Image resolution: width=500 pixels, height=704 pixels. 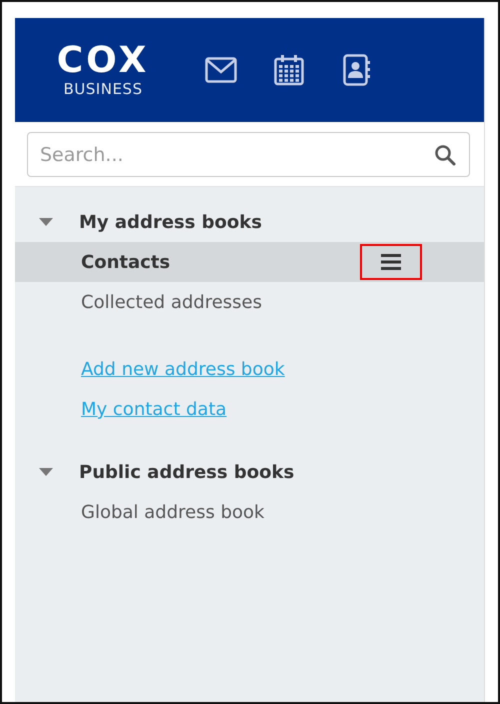 I want to click on address-book-name: Collected addresses, so click(x=172, y=302).